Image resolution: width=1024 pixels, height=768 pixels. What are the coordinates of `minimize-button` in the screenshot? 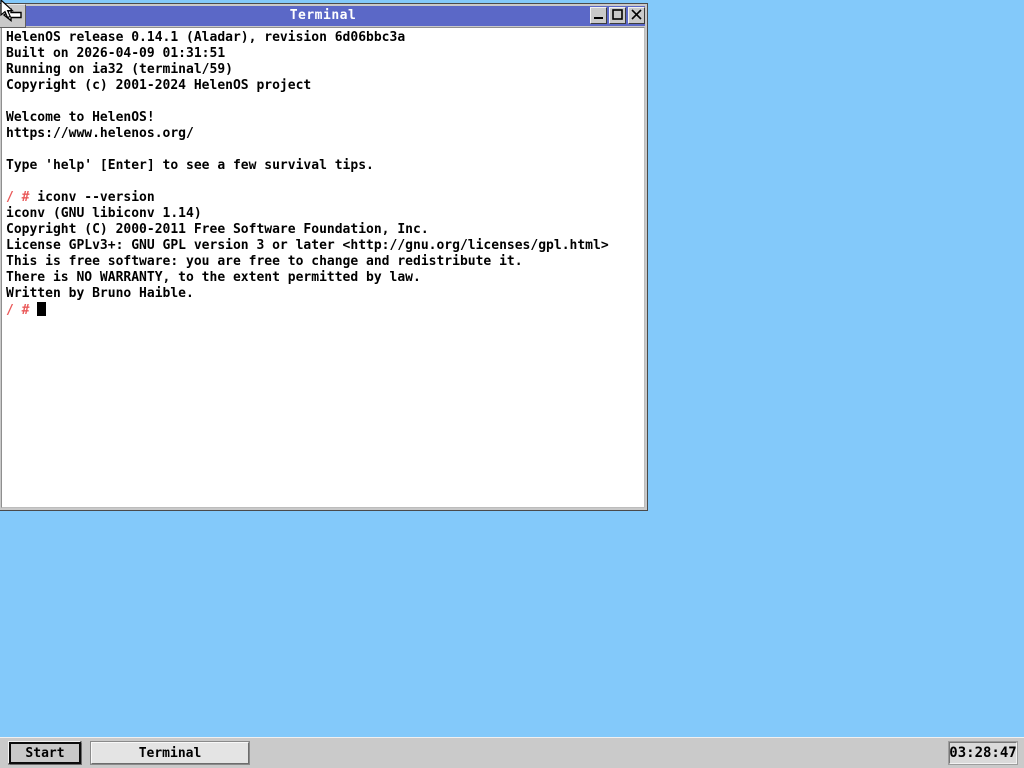 It's located at (598, 15).